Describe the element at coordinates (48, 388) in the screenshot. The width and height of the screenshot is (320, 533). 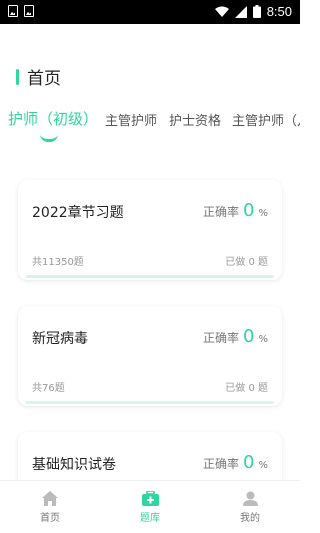
I see `question-total: 共76题` at that location.